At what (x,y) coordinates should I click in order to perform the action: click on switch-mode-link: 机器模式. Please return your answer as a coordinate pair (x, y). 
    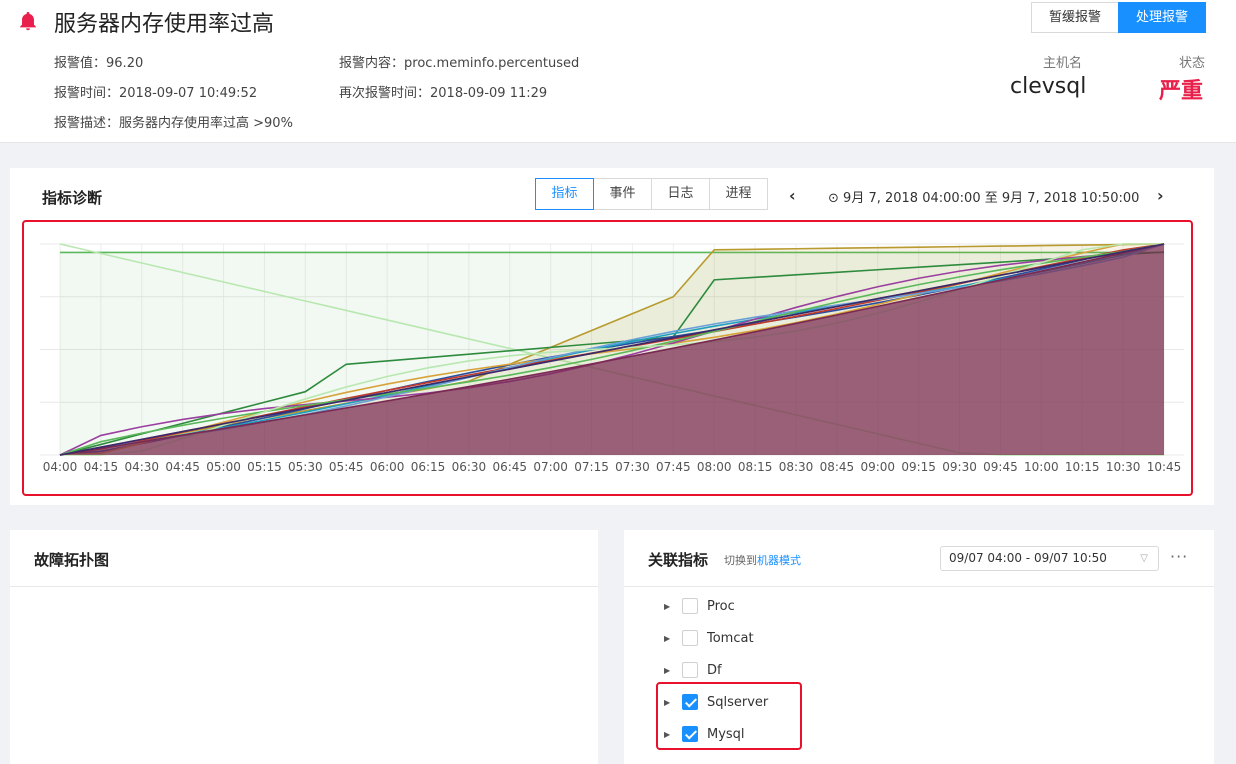
    Looking at the image, I should click on (779, 560).